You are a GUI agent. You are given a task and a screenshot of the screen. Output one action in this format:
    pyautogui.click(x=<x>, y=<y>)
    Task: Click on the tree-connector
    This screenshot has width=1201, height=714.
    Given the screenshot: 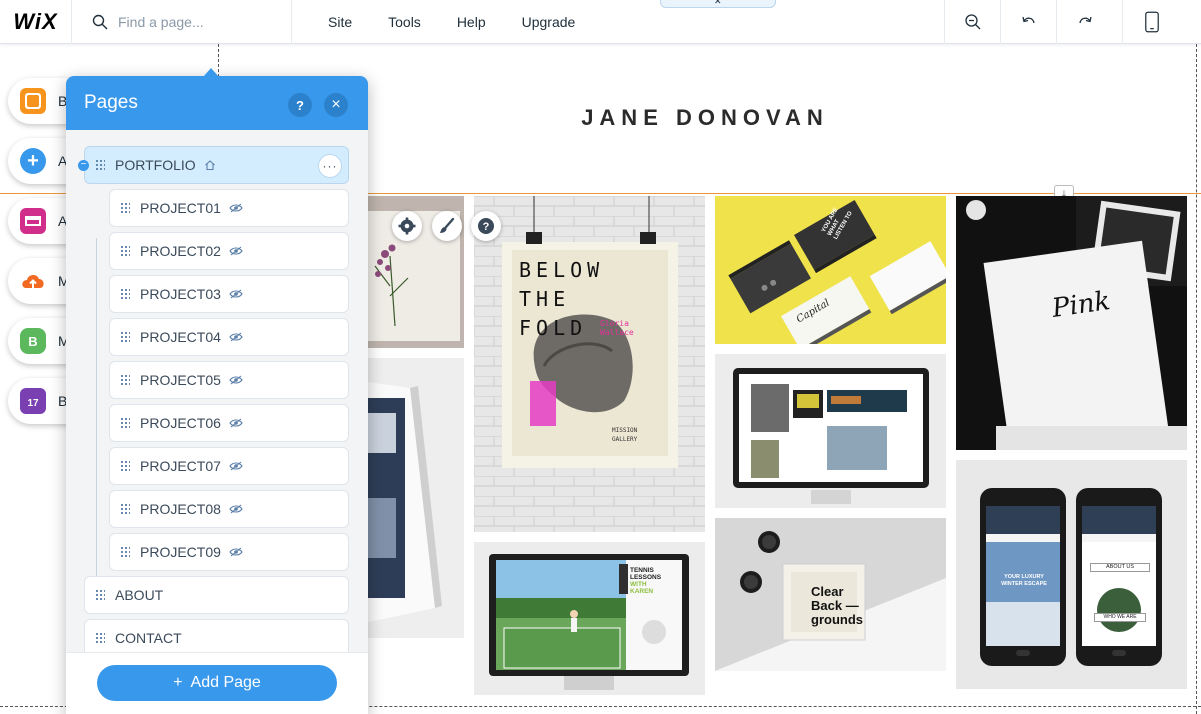 What is the action you would take?
    pyautogui.click(x=101, y=424)
    